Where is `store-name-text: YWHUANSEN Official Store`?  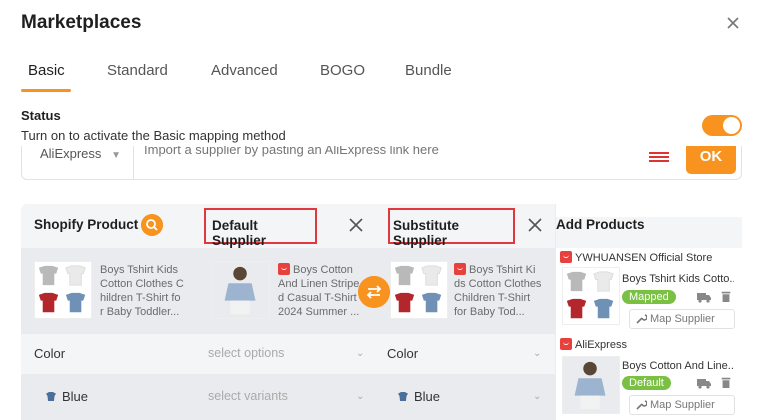 store-name-text: YWHUANSEN Official Store is located at coordinates (644, 258).